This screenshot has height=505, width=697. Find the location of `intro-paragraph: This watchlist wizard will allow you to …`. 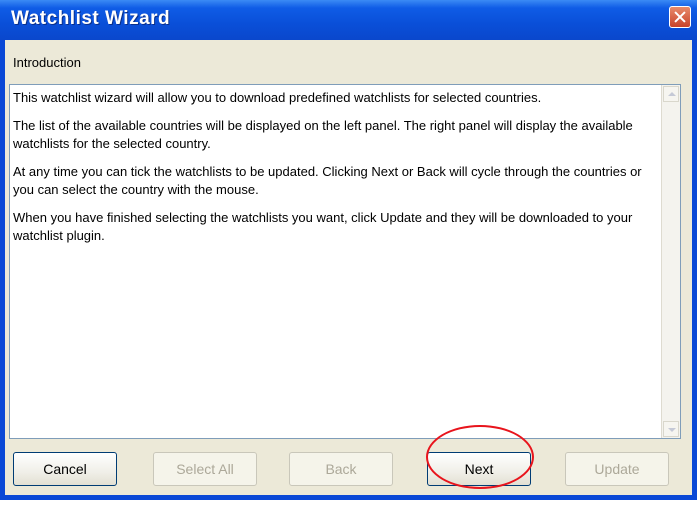

intro-paragraph: This watchlist wizard will allow you to … is located at coordinates (277, 97).